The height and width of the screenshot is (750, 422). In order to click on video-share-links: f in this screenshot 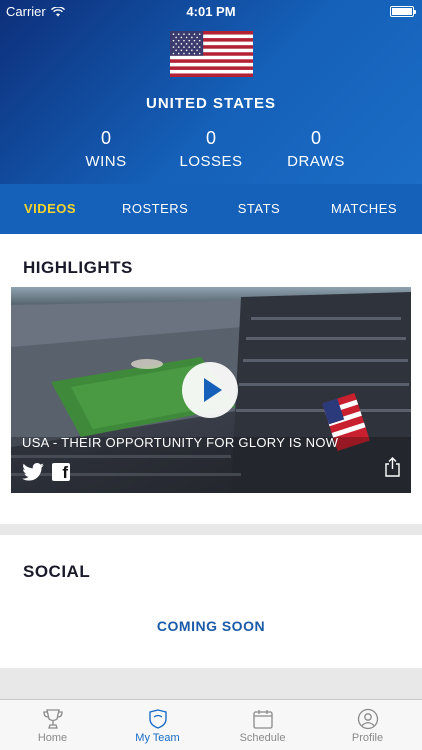, I will do `click(46, 472)`.